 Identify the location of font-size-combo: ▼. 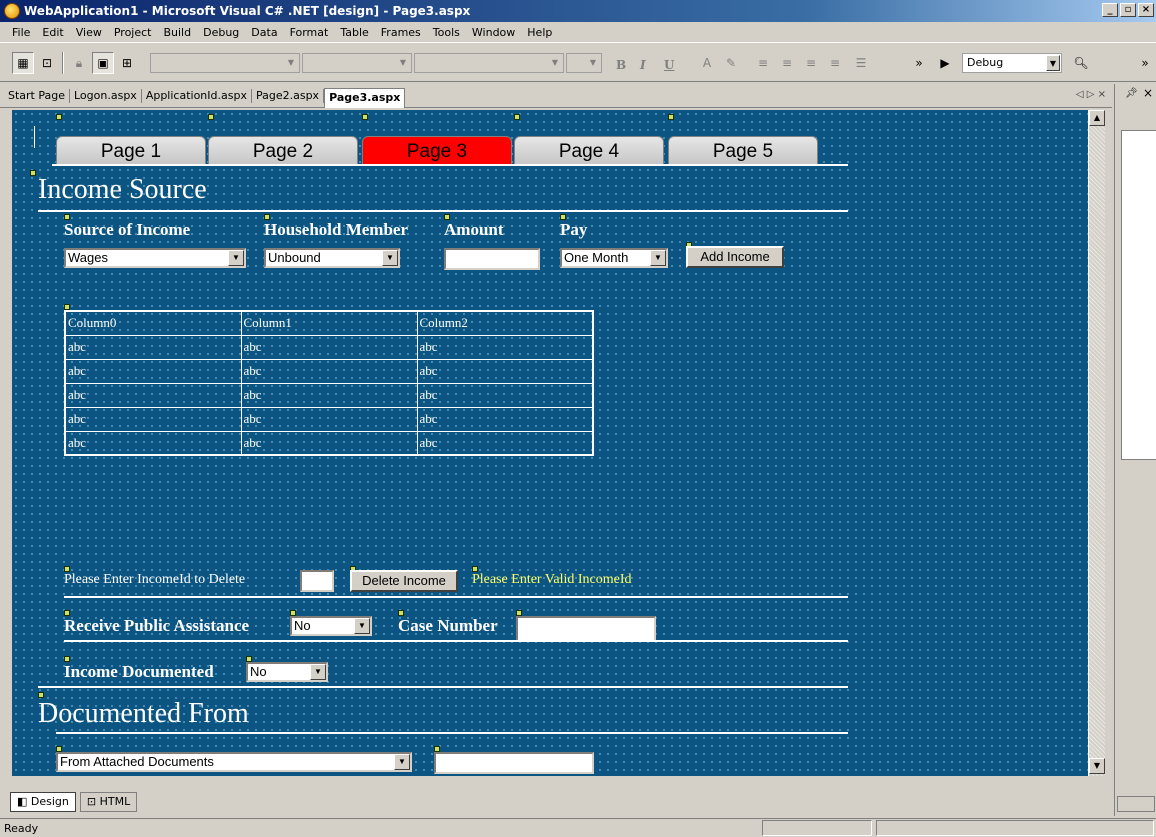
(584, 63).